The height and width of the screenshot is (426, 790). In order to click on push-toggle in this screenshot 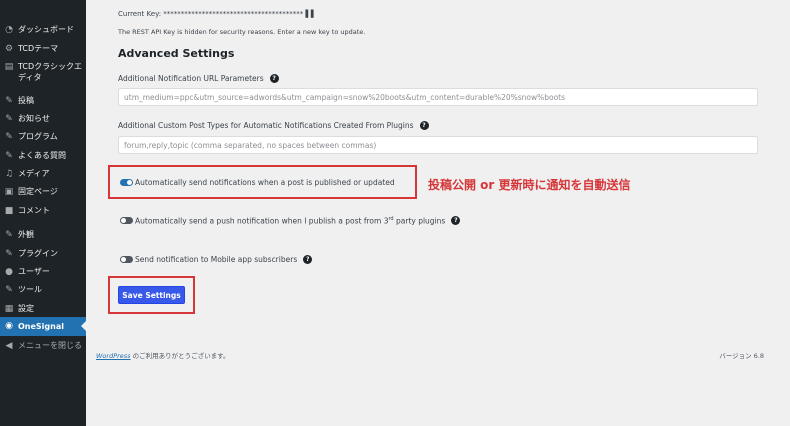, I will do `click(126, 221)`.